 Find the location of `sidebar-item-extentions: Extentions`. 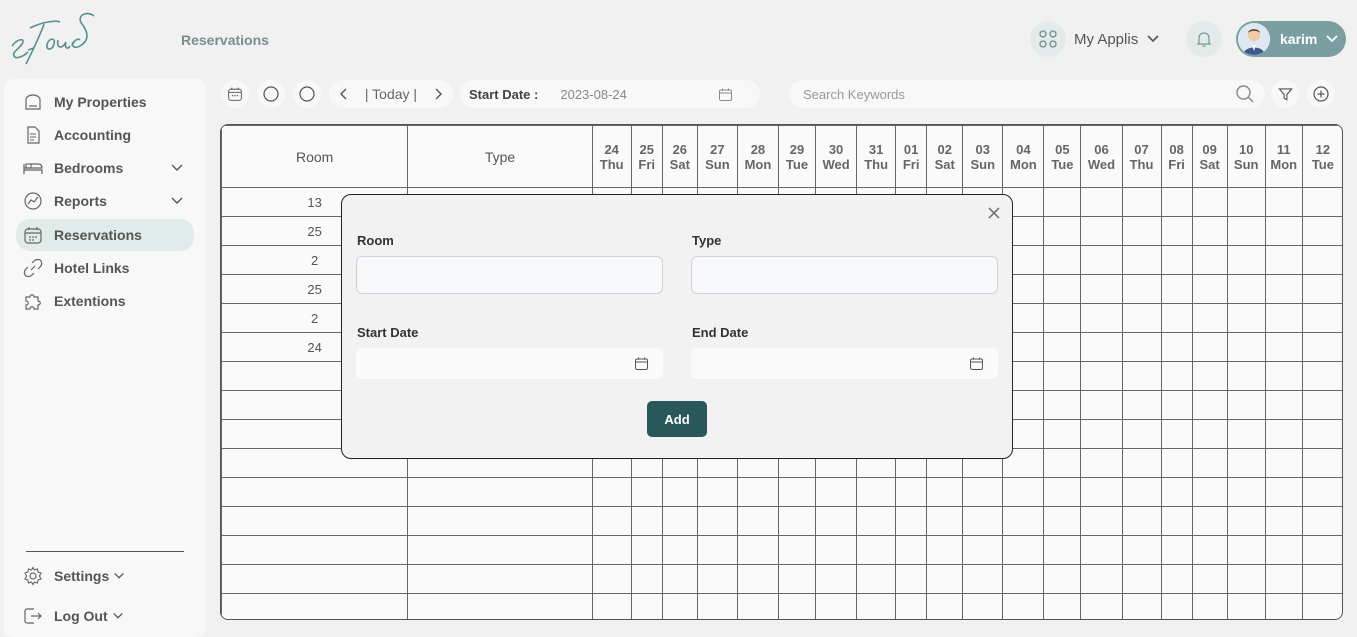

sidebar-item-extentions: Extentions is located at coordinates (105, 301).